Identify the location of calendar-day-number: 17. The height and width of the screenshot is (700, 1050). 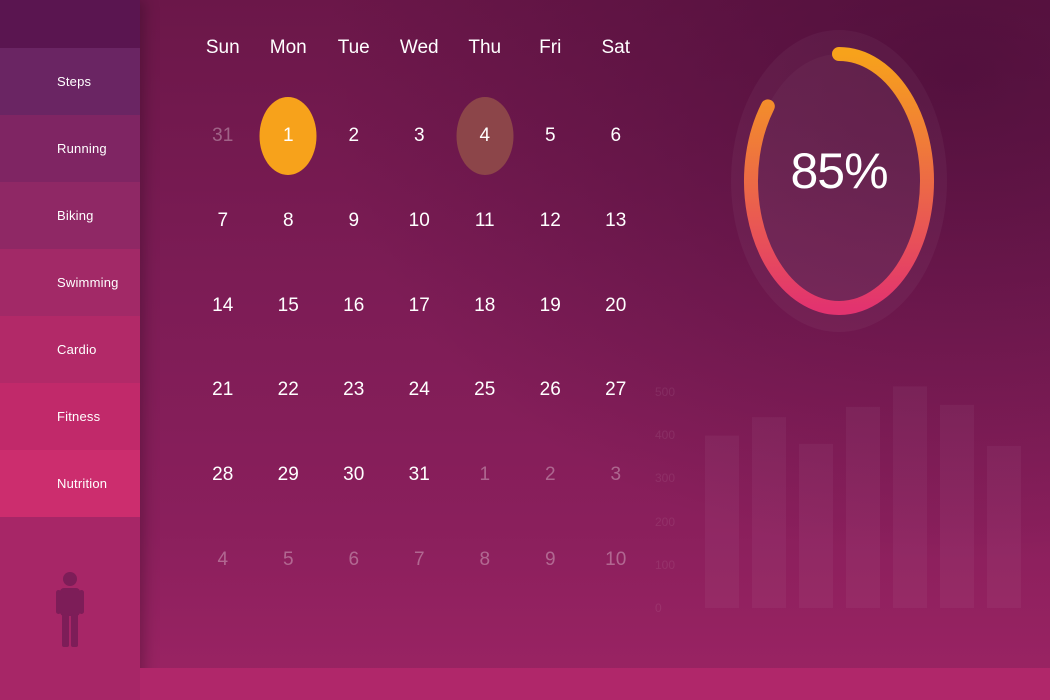
(419, 305).